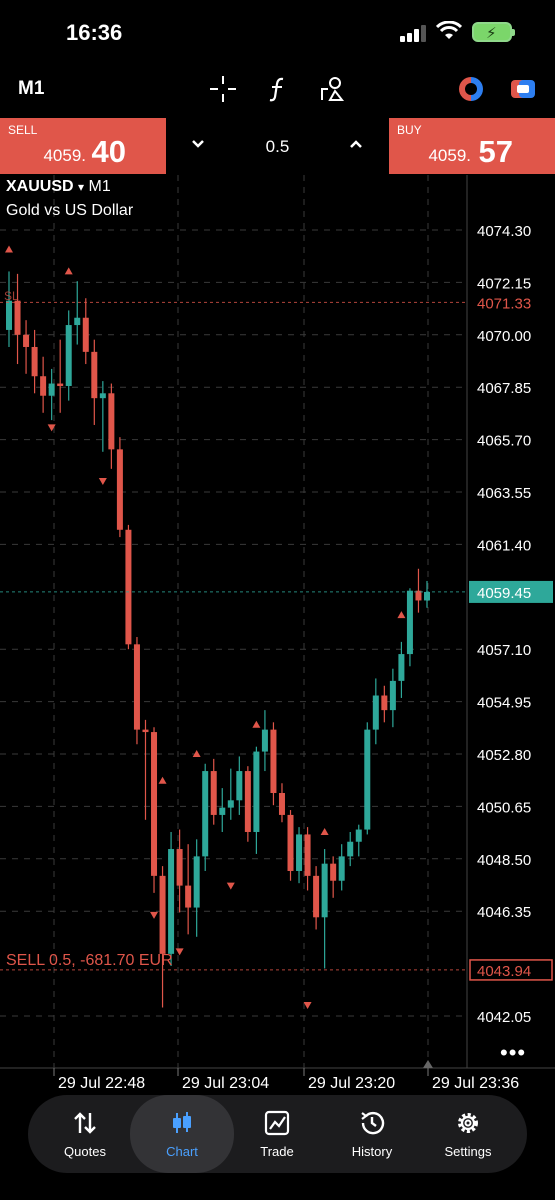 Image resolution: width=555 pixels, height=1200 pixels. What do you see at coordinates (64, 155) in the screenshot?
I see `sell-price-main: 4059.` at bounding box center [64, 155].